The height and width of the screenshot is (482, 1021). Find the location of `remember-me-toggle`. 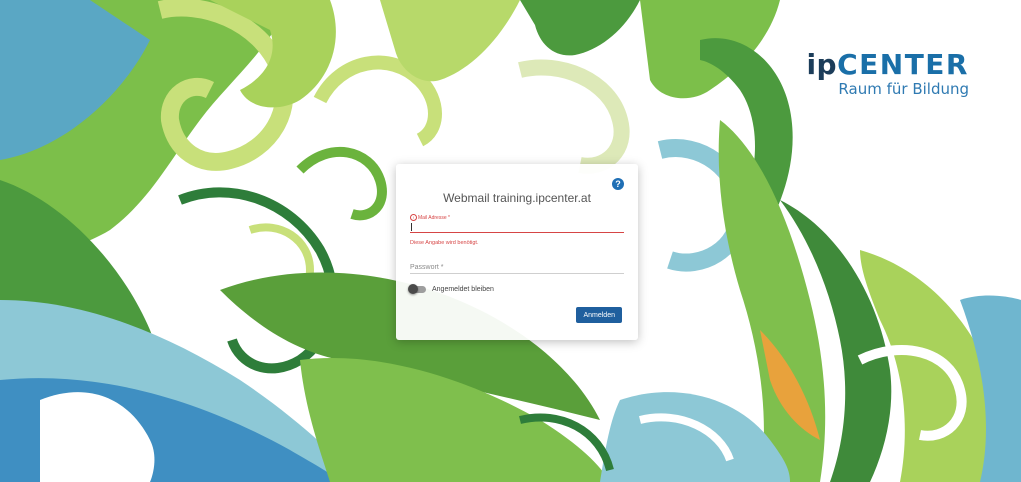

remember-me-toggle is located at coordinates (417, 289).